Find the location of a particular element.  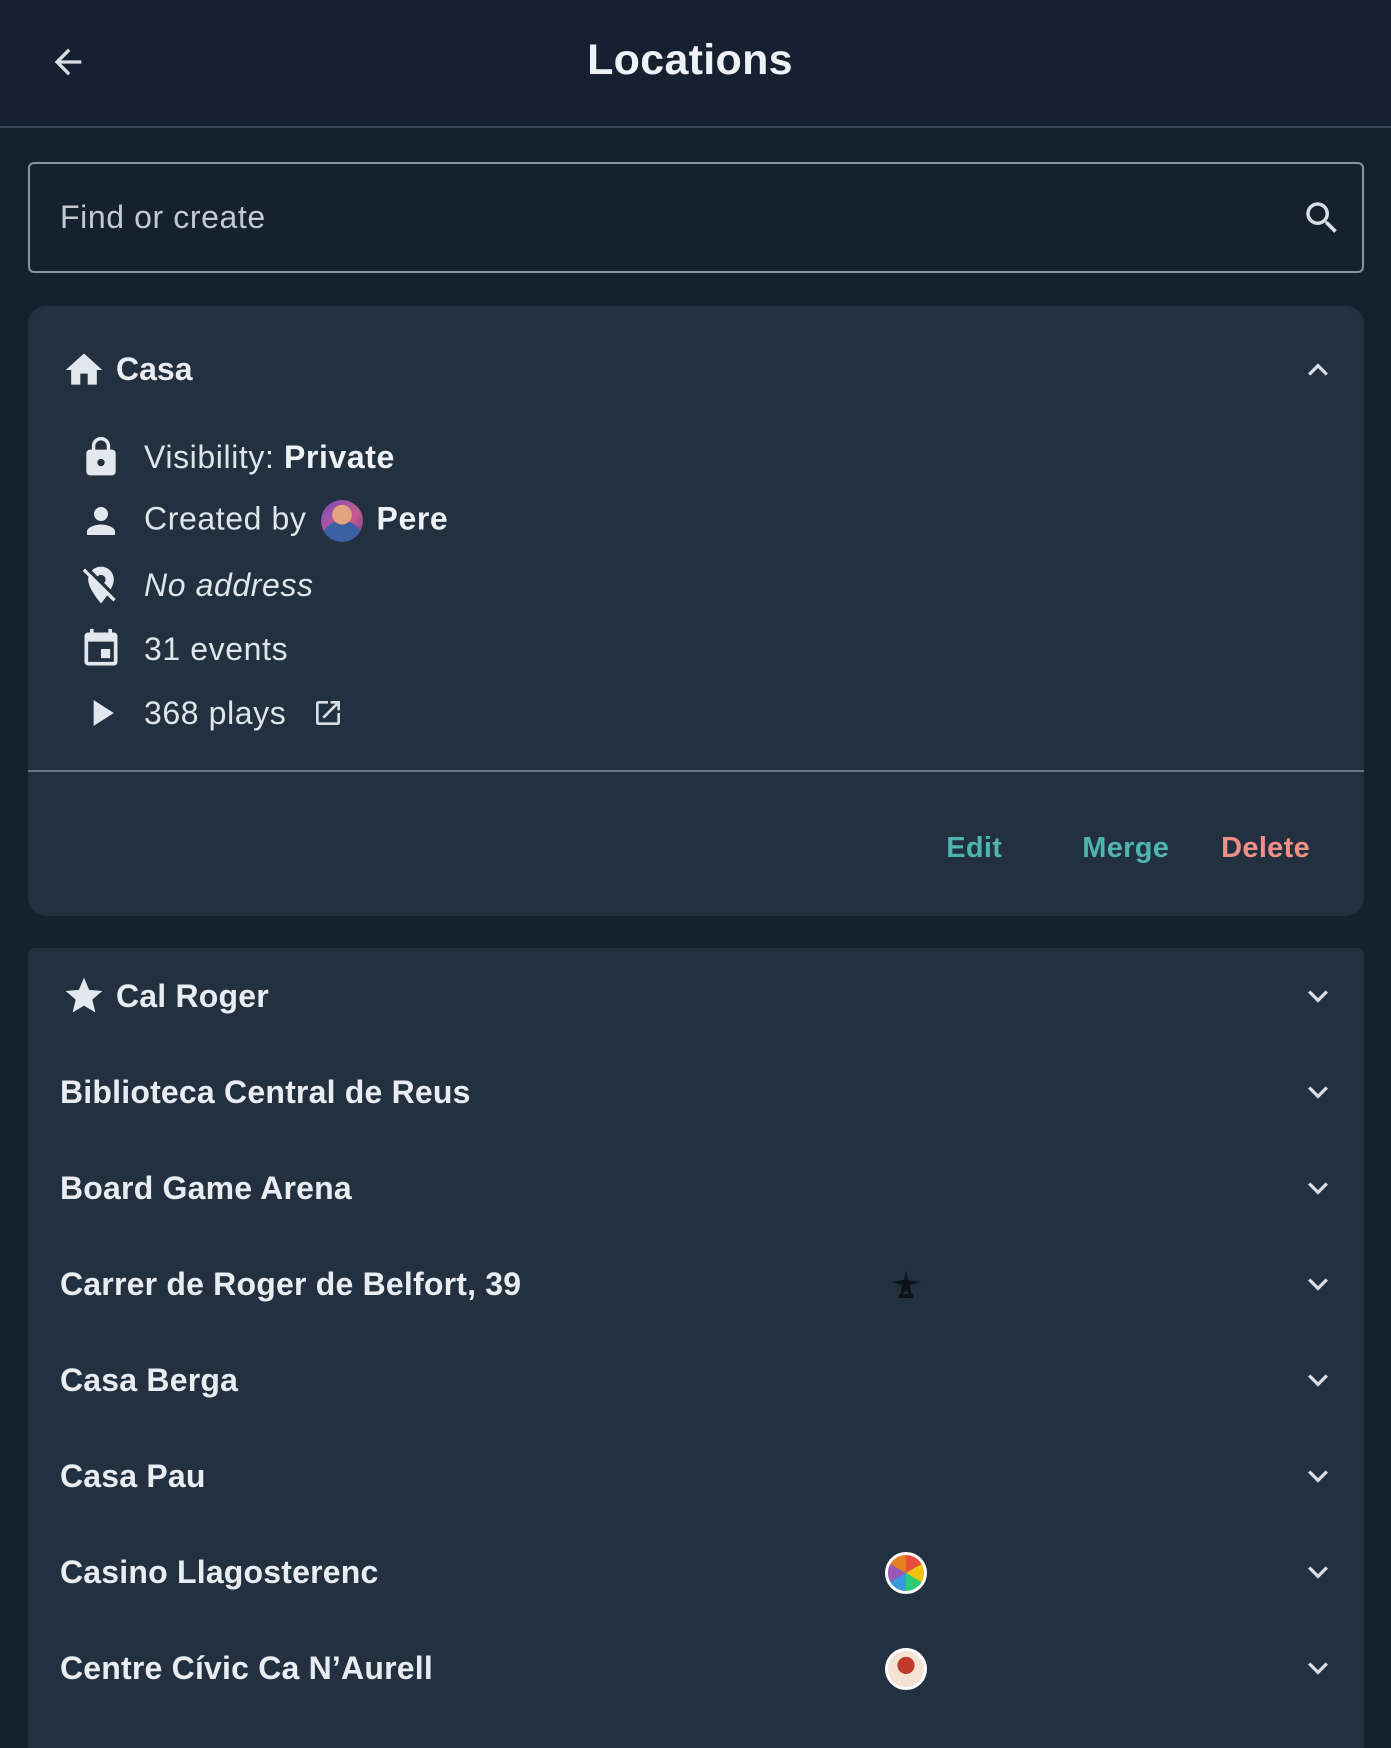

plays-count: 368 plays is located at coordinates (215, 712).